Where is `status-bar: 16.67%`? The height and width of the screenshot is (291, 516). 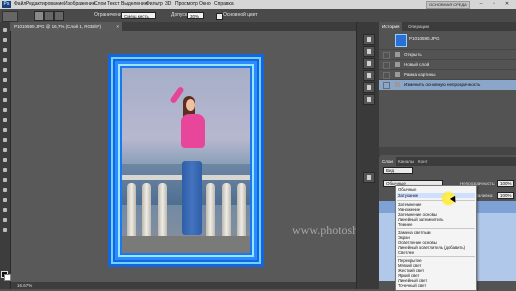 status-bar: 16.67% is located at coordinates (183, 285).